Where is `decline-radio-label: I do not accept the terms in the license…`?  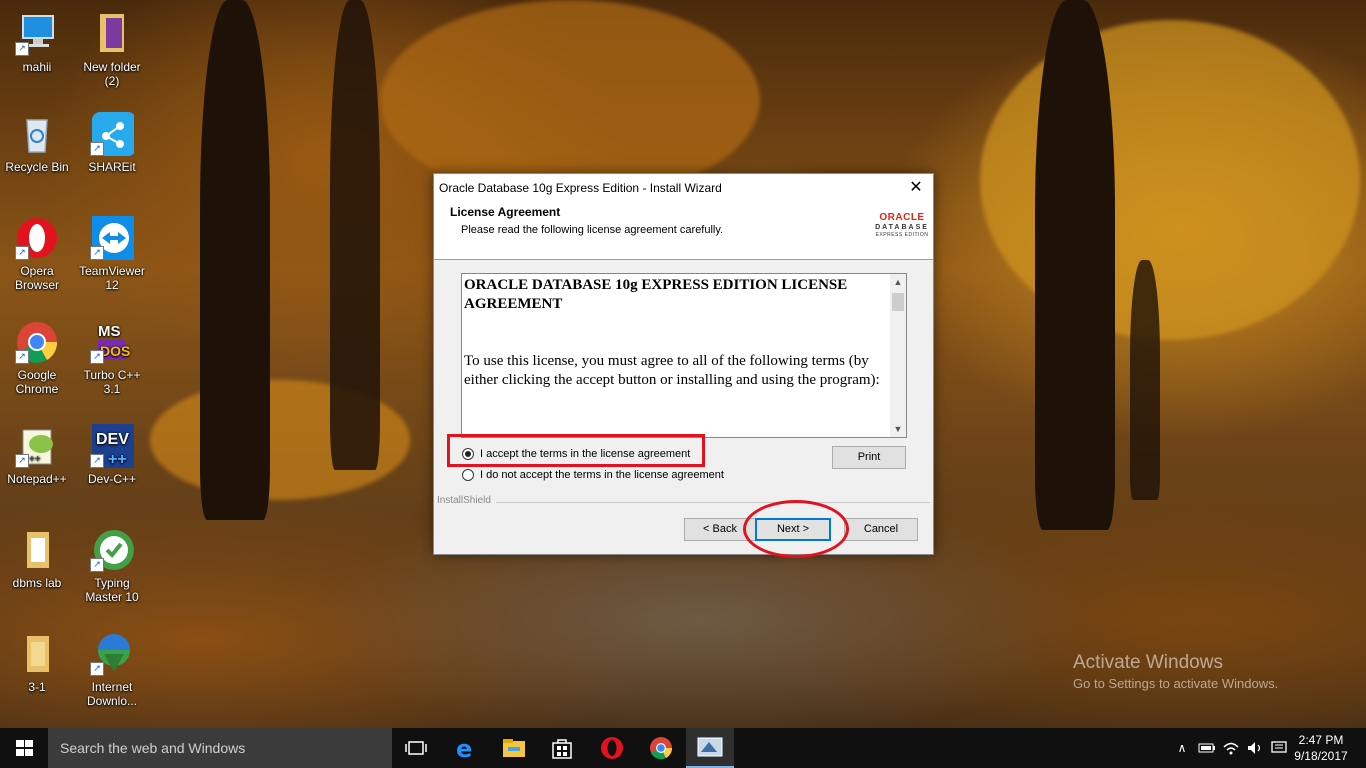
decline-radio-label: I do not accept the terms in the license… is located at coordinates (602, 475).